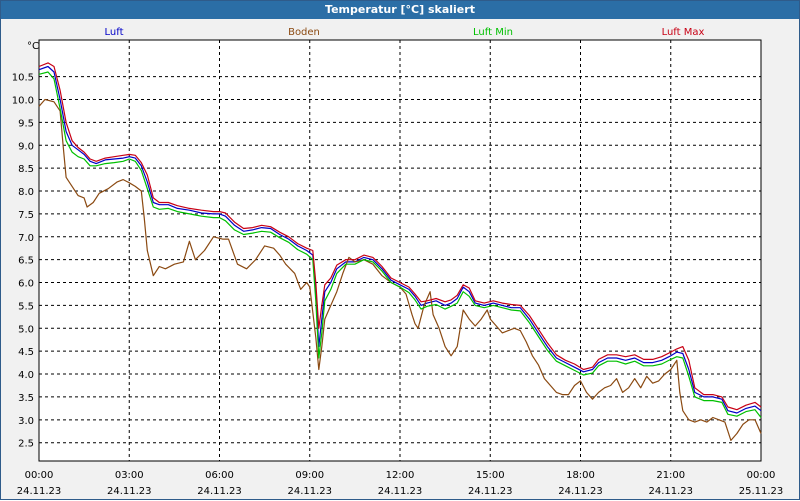 This screenshot has width=800, height=501. Describe the element at coordinates (309, 475) in the screenshot. I see `x-tick-time: 09:00` at that location.